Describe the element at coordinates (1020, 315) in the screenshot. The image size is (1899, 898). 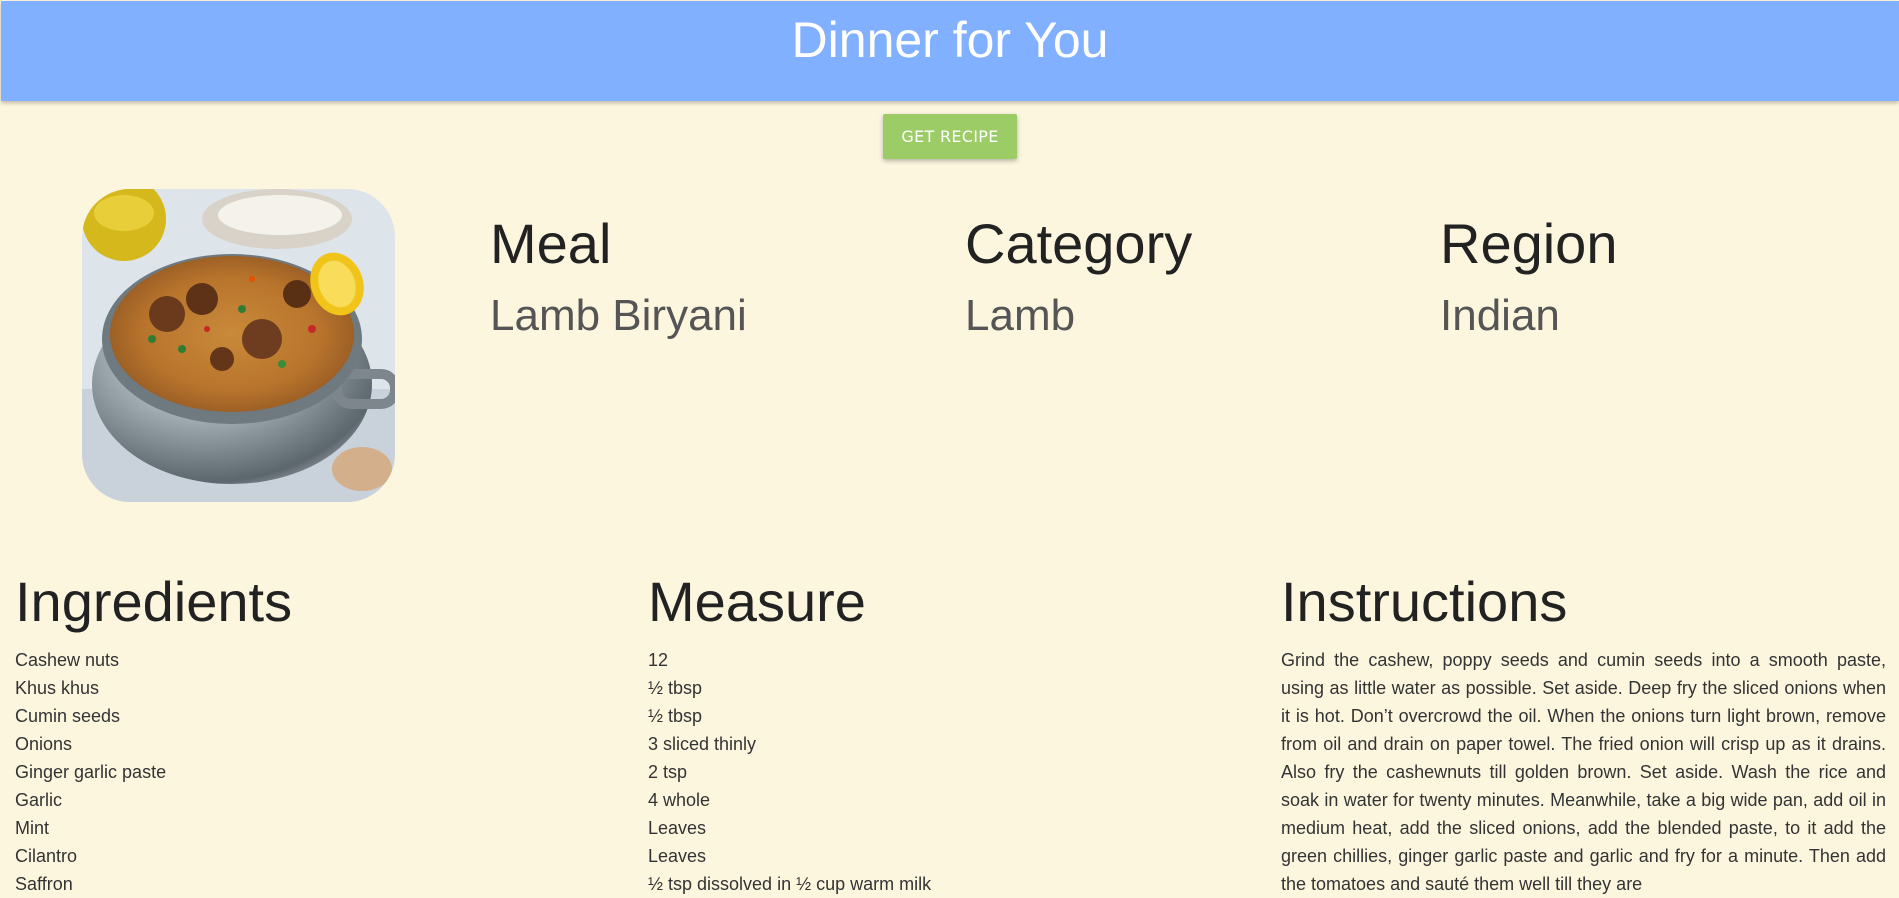
I see `category-value: Lamb` at that location.